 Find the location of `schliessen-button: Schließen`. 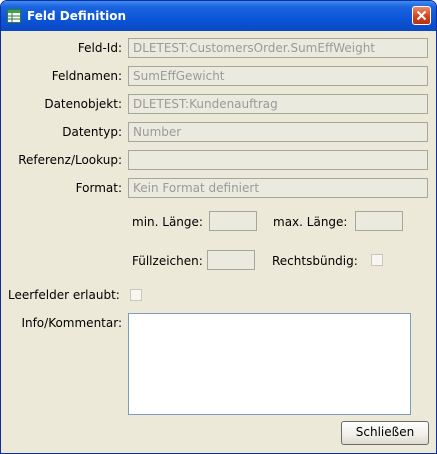

schliessen-button: Schließen is located at coordinates (385, 433).